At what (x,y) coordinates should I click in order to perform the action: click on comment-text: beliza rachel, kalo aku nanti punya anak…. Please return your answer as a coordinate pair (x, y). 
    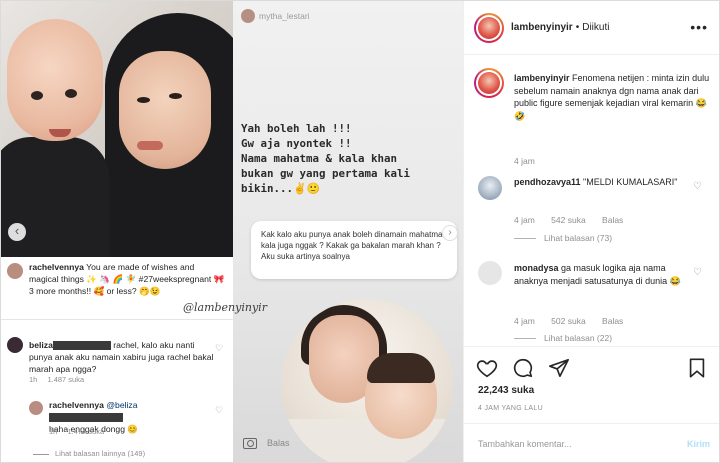
    Looking at the image, I should click on (122, 357).